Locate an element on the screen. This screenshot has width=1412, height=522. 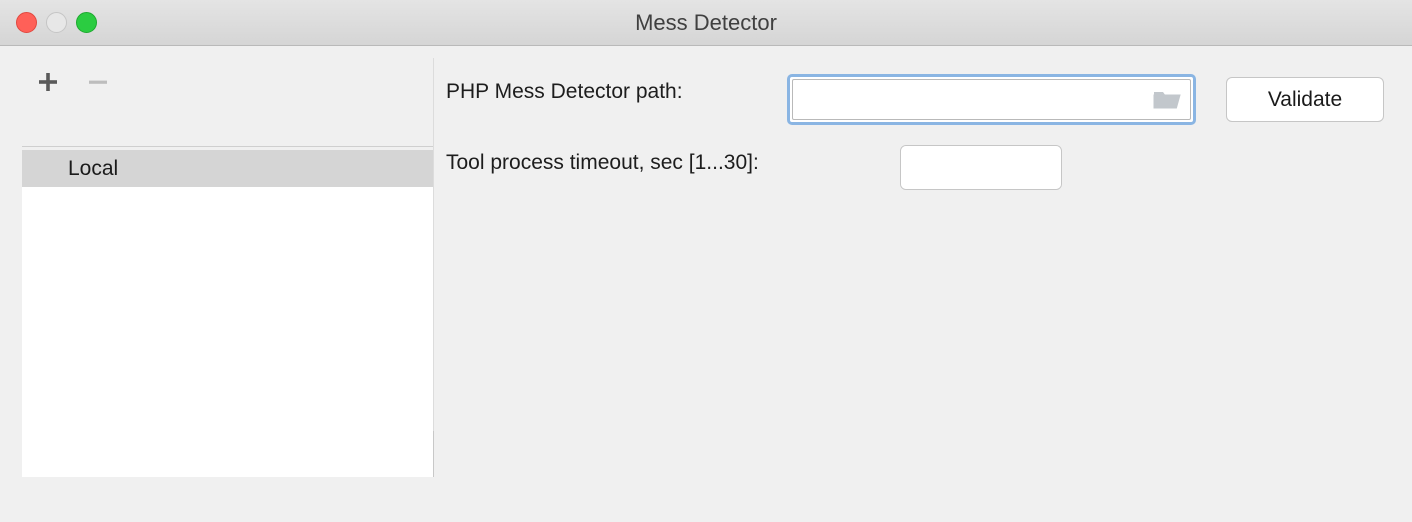
list-item: Local is located at coordinates (227, 168).